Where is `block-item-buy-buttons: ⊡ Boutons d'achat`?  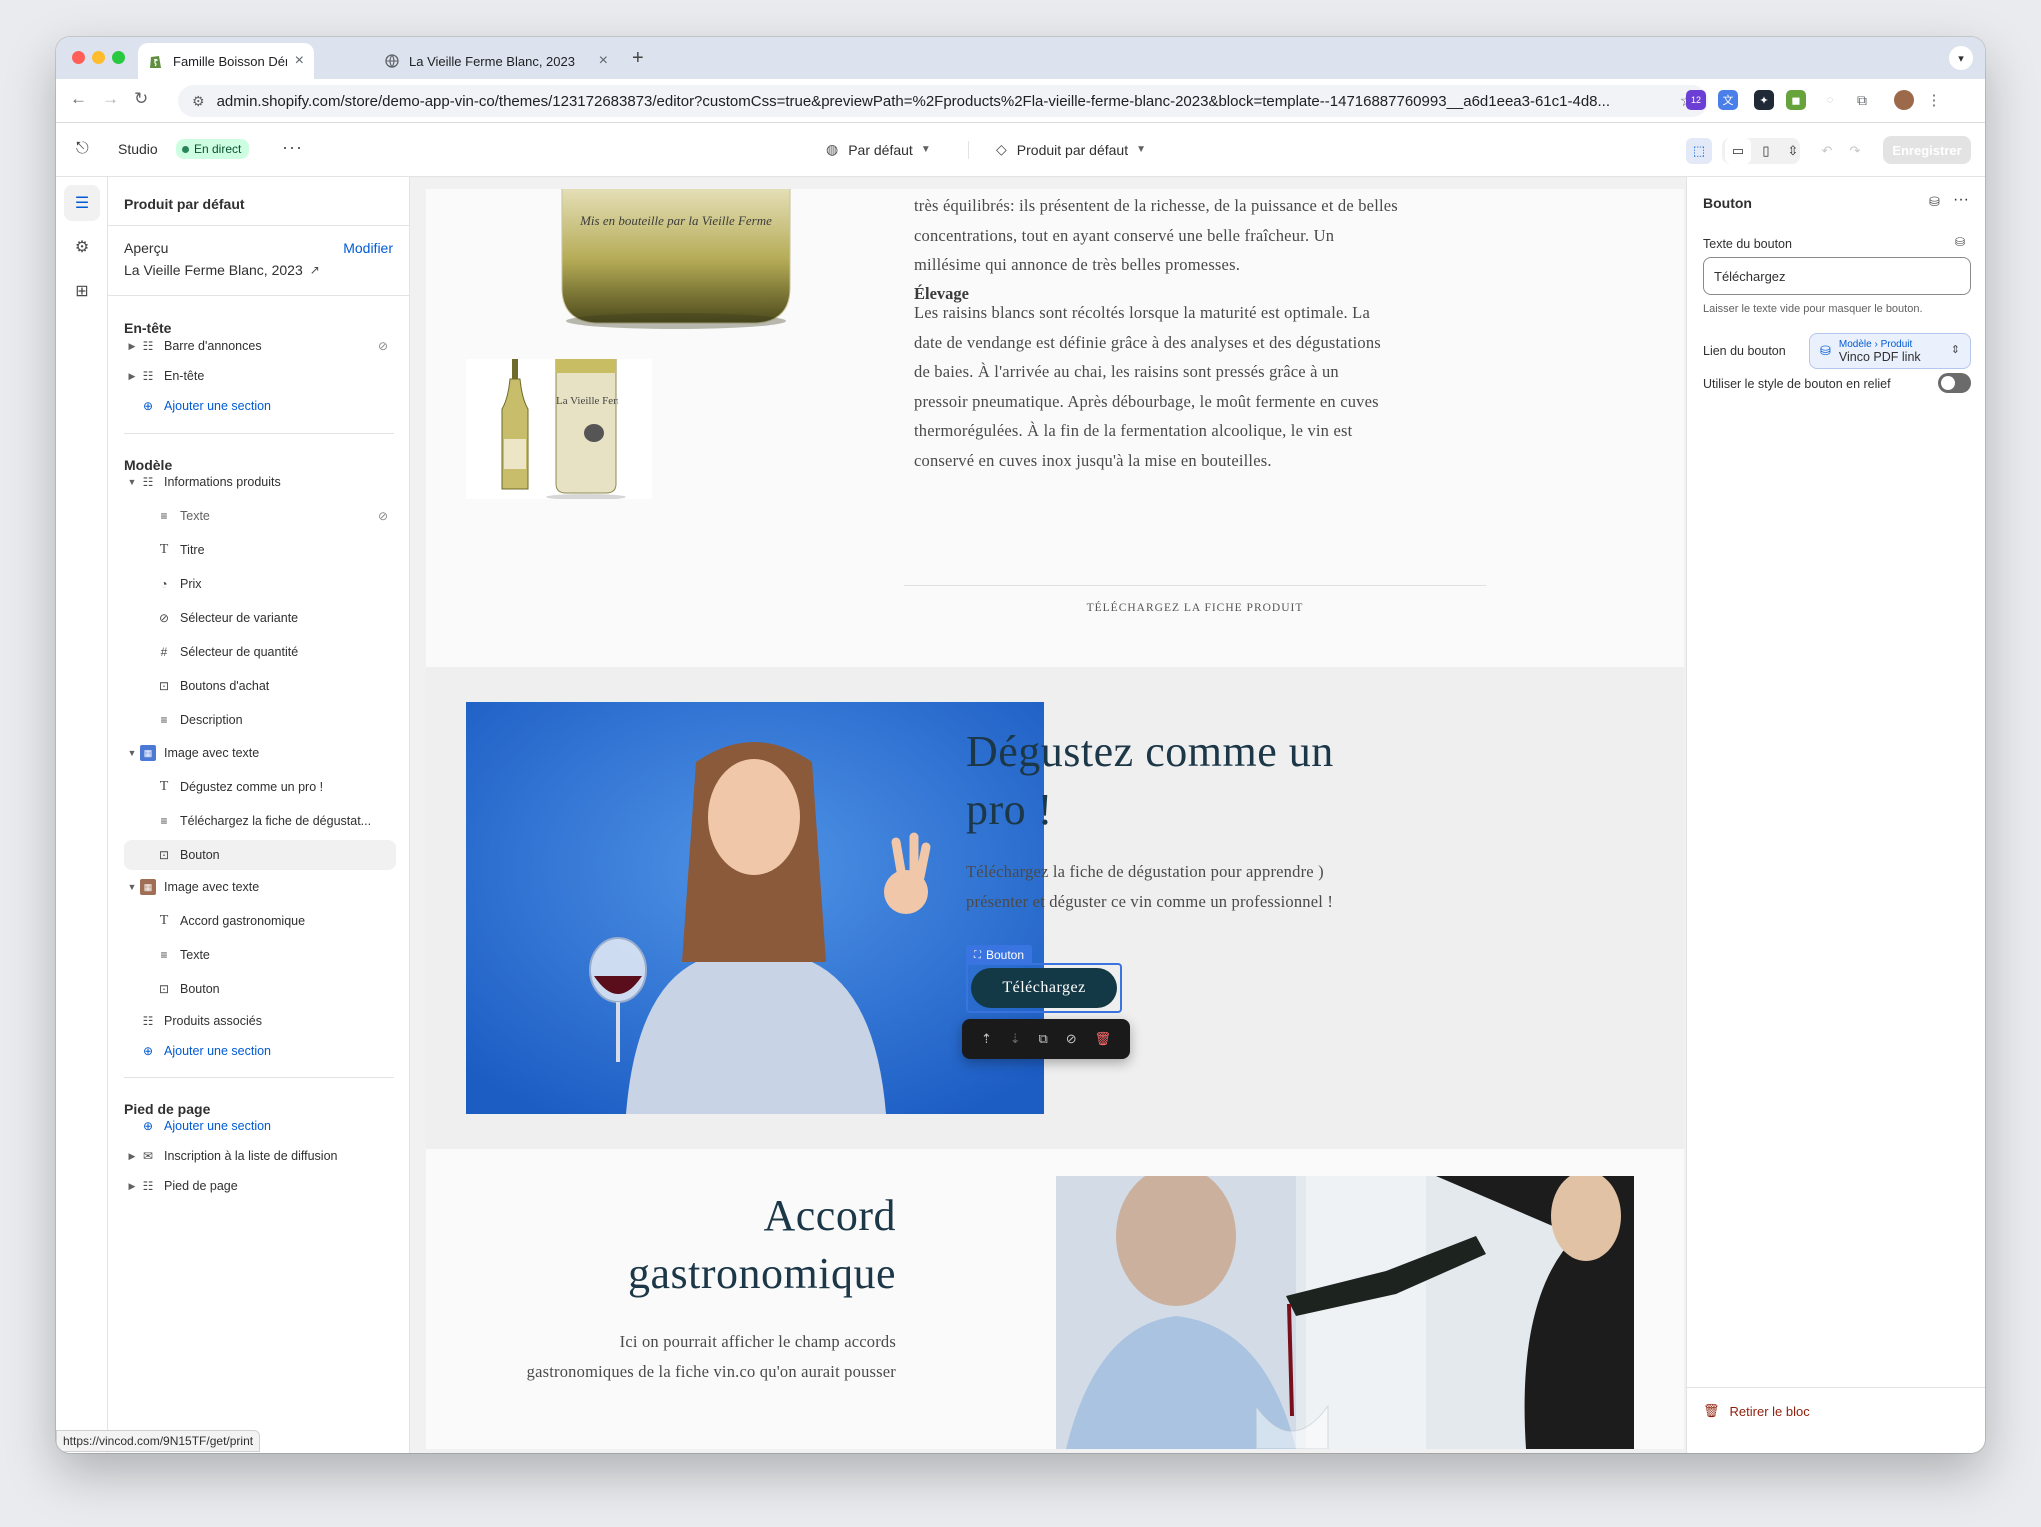 block-item-buy-buttons: ⊡ Boutons d'achat is located at coordinates (260, 686).